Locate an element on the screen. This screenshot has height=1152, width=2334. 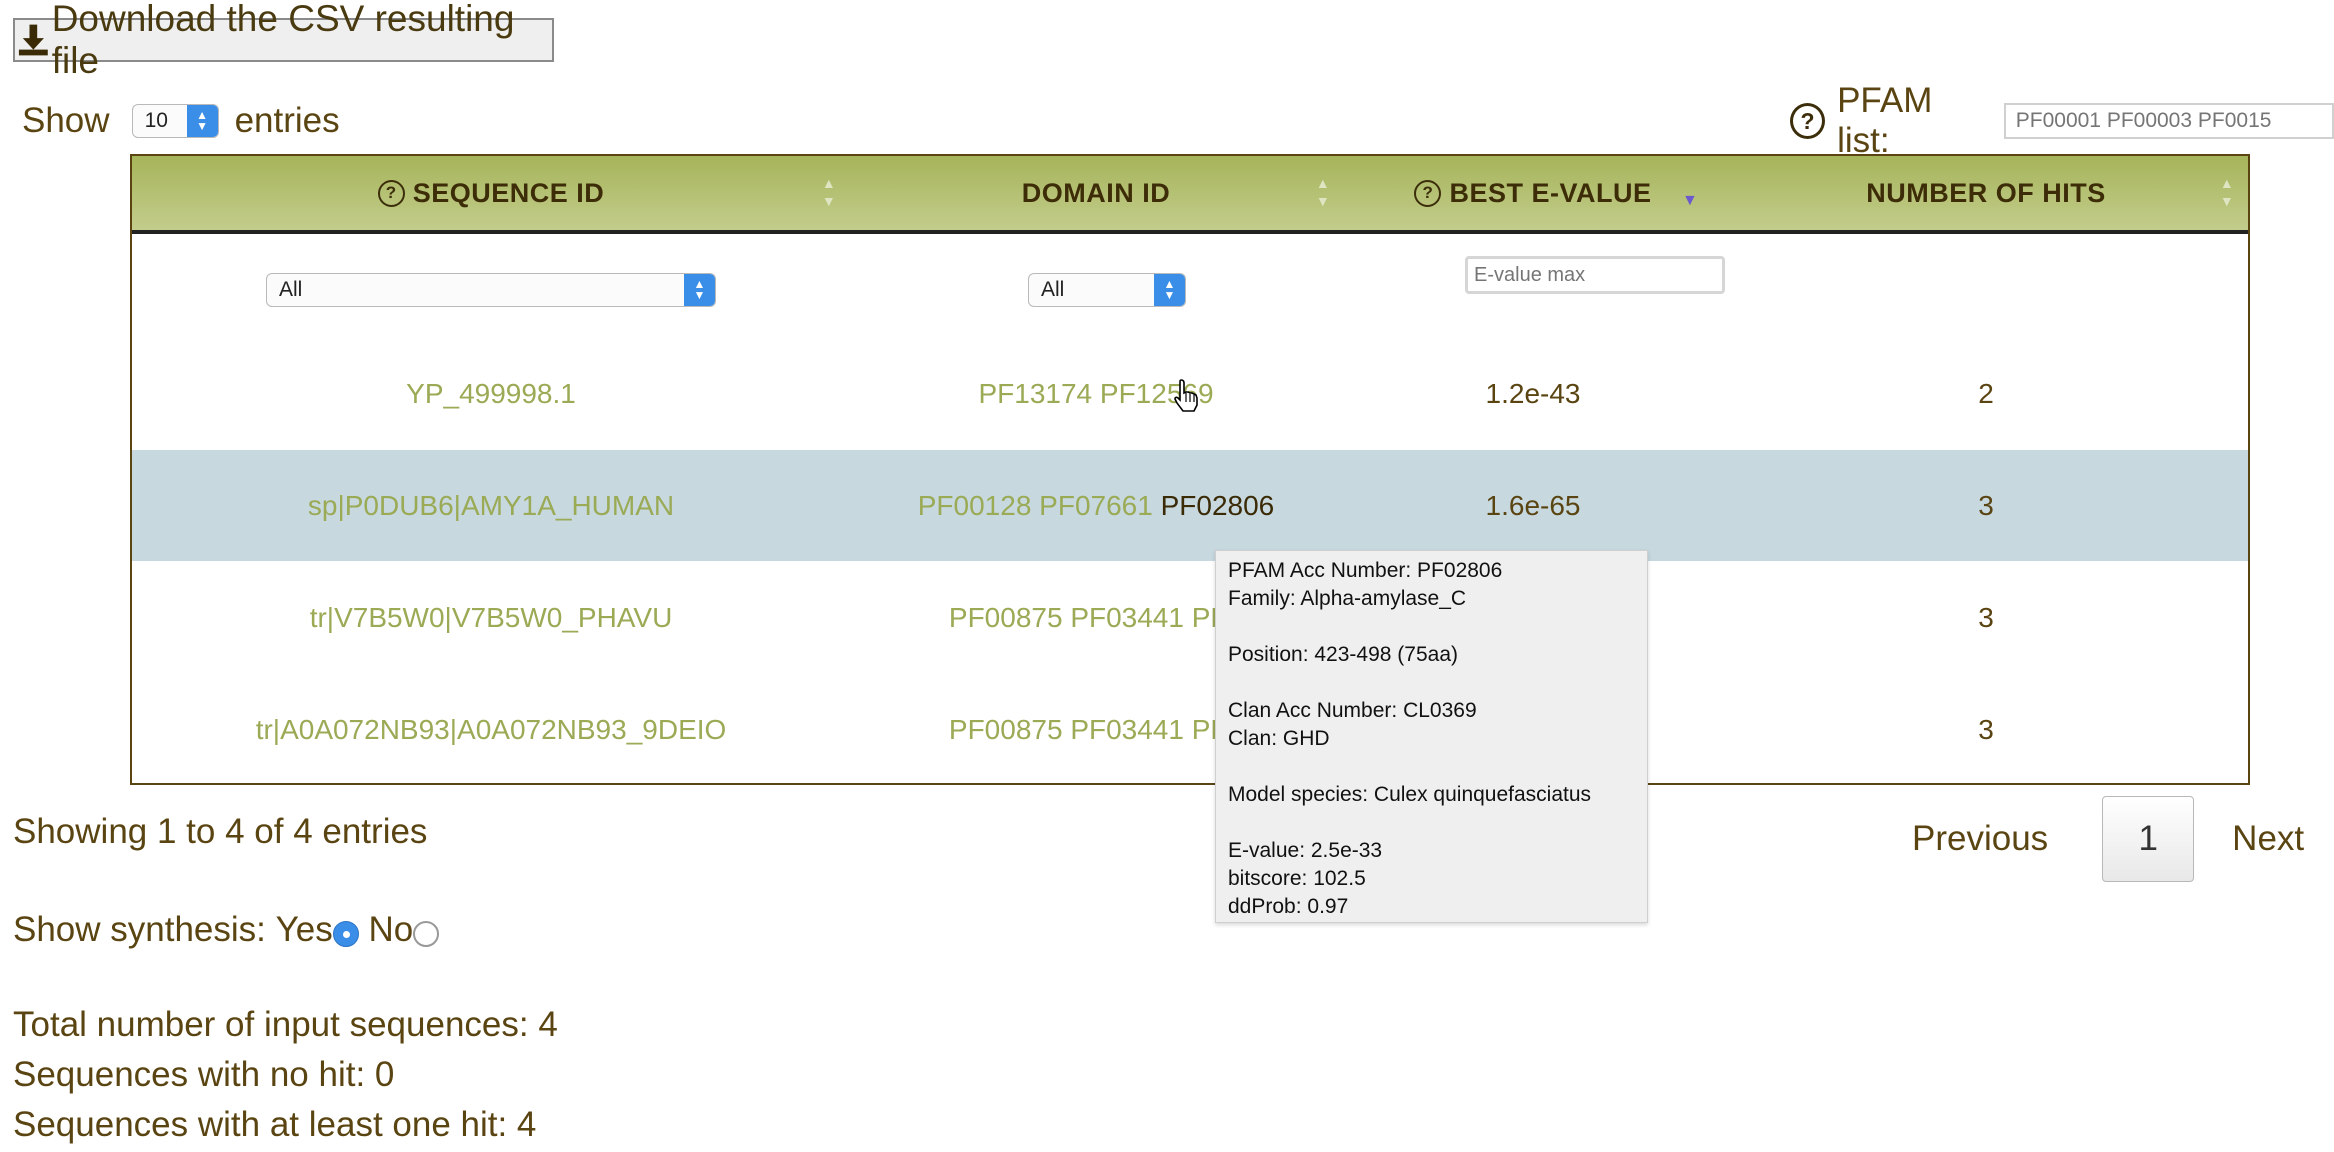
stat-total-sequences: Total number of input sequences: 4 is located at coordinates (285, 1024).